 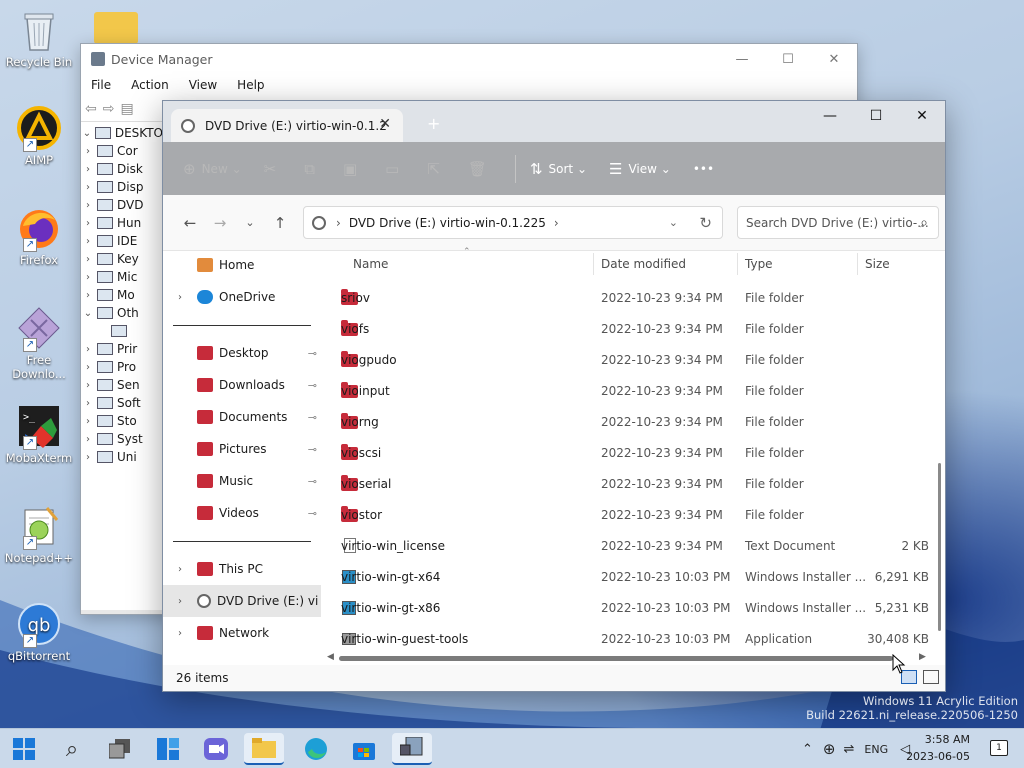 I want to click on device-tree-item: › Disk, so click(x=122, y=169).